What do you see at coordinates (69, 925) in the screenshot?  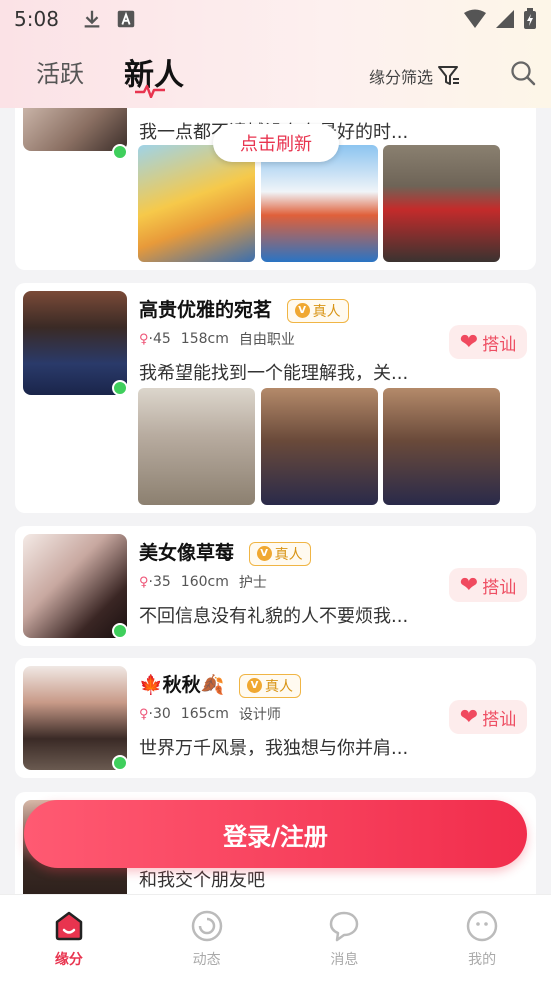 I see `fate-home-icon` at bounding box center [69, 925].